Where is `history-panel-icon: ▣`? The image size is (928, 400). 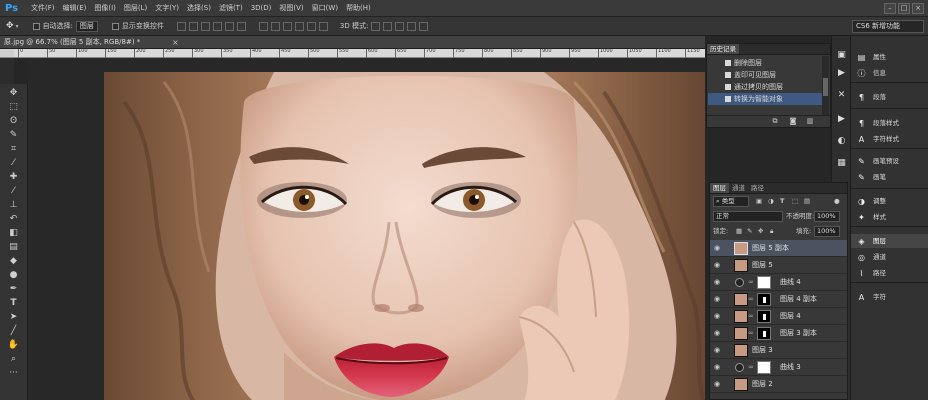 history-panel-icon: ▣ is located at coordinates (841, 55).